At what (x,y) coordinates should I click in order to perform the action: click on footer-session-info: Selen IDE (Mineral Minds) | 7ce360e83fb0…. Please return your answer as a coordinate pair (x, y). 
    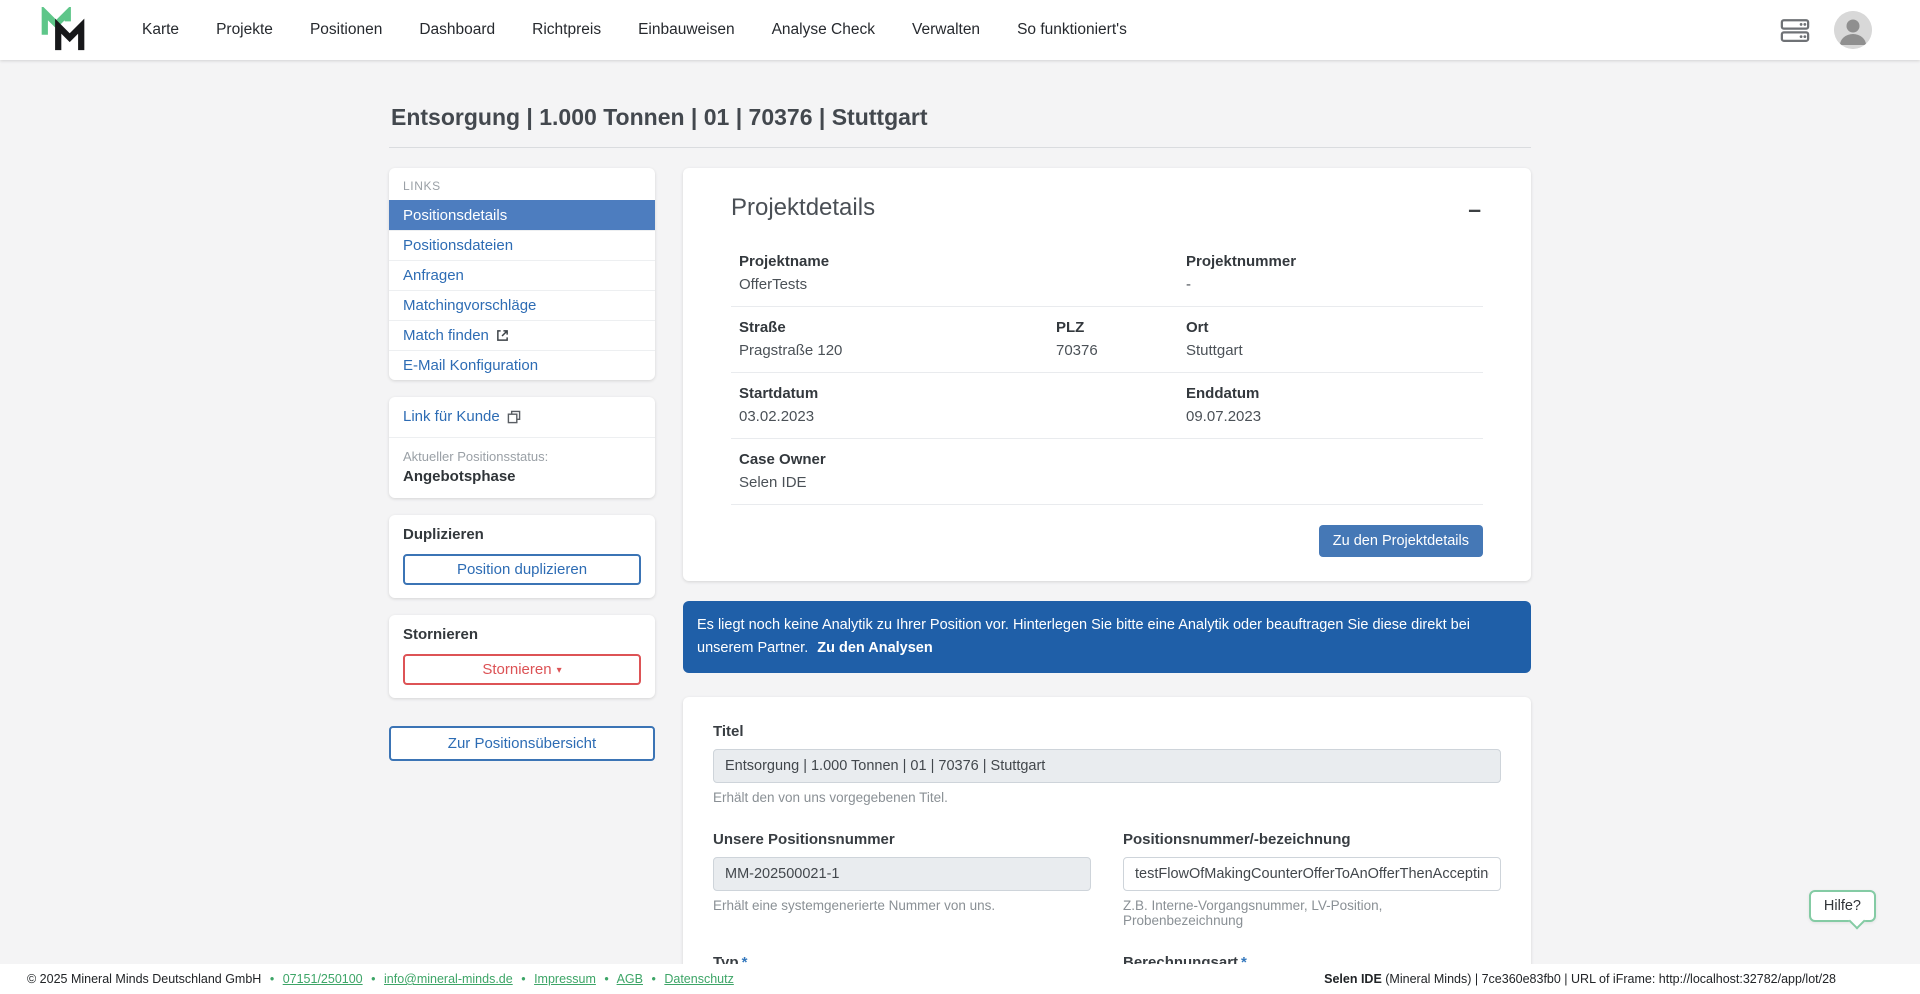
    Looking at the image, I should click on (1580, 979).